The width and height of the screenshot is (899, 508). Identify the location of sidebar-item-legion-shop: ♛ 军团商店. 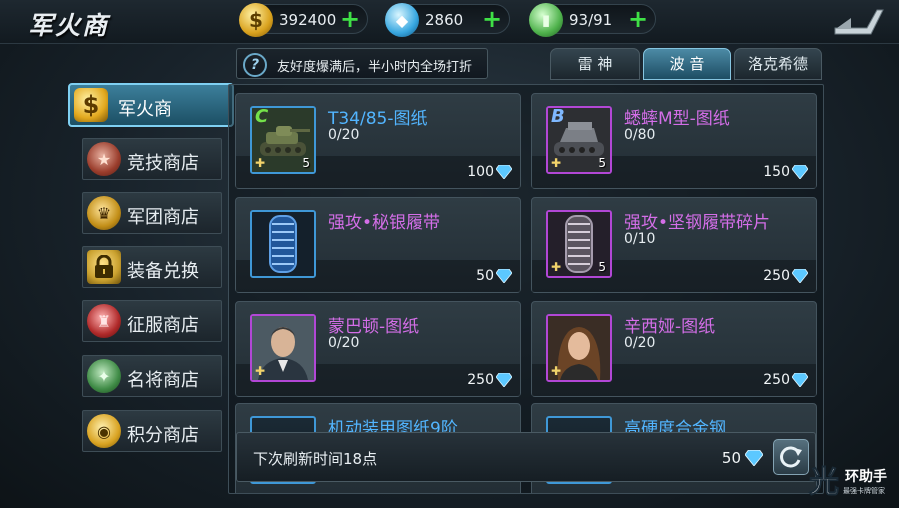
(152, 213).